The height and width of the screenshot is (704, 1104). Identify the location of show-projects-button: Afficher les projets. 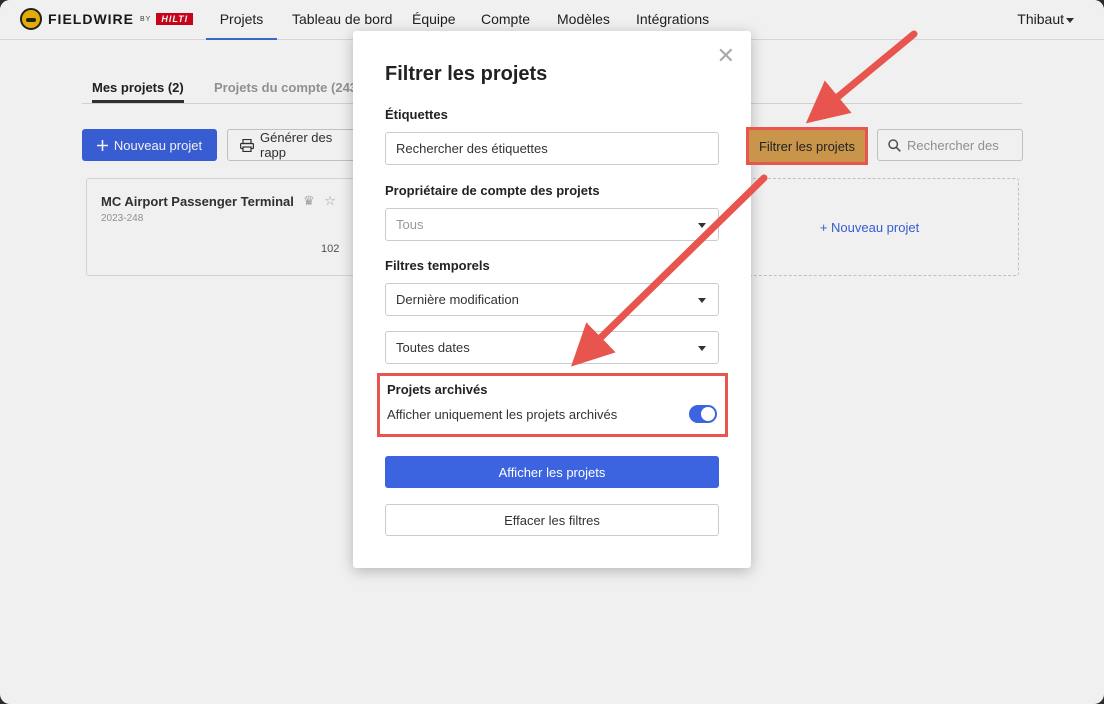
(552, 472).